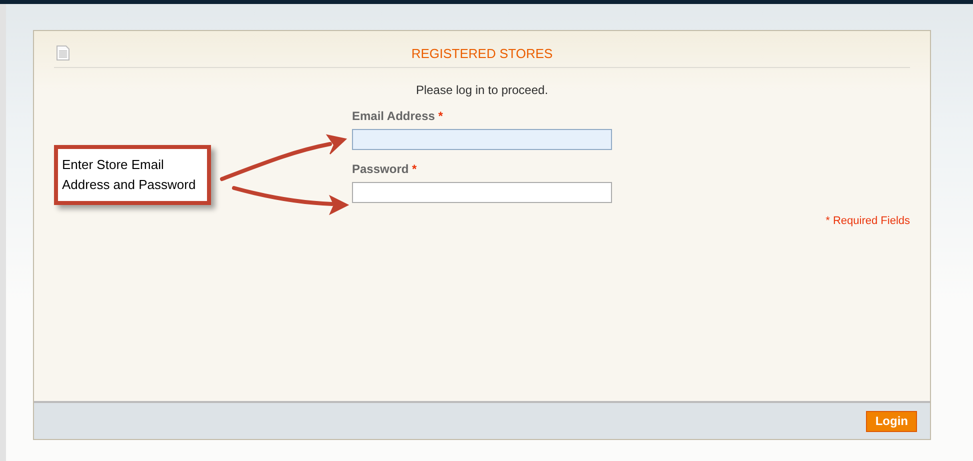 Image resolution: width=973 pixels, height=461 pixels. What do you see at coordinates (398, 116) in the screenshot?
I see `field-label: Email Address *` at bounding box center [398, 116].